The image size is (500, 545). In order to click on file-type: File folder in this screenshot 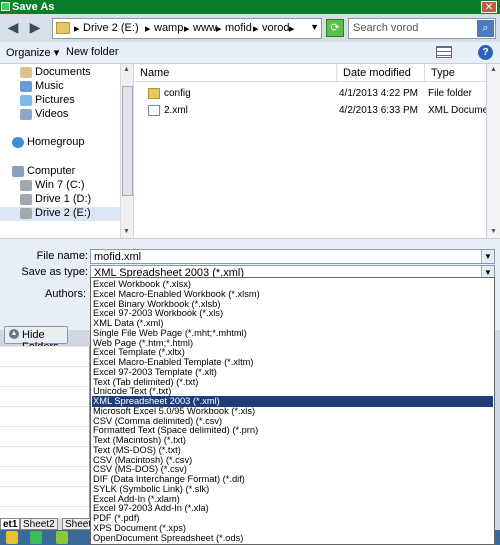, I will do `click(450, 93)`.